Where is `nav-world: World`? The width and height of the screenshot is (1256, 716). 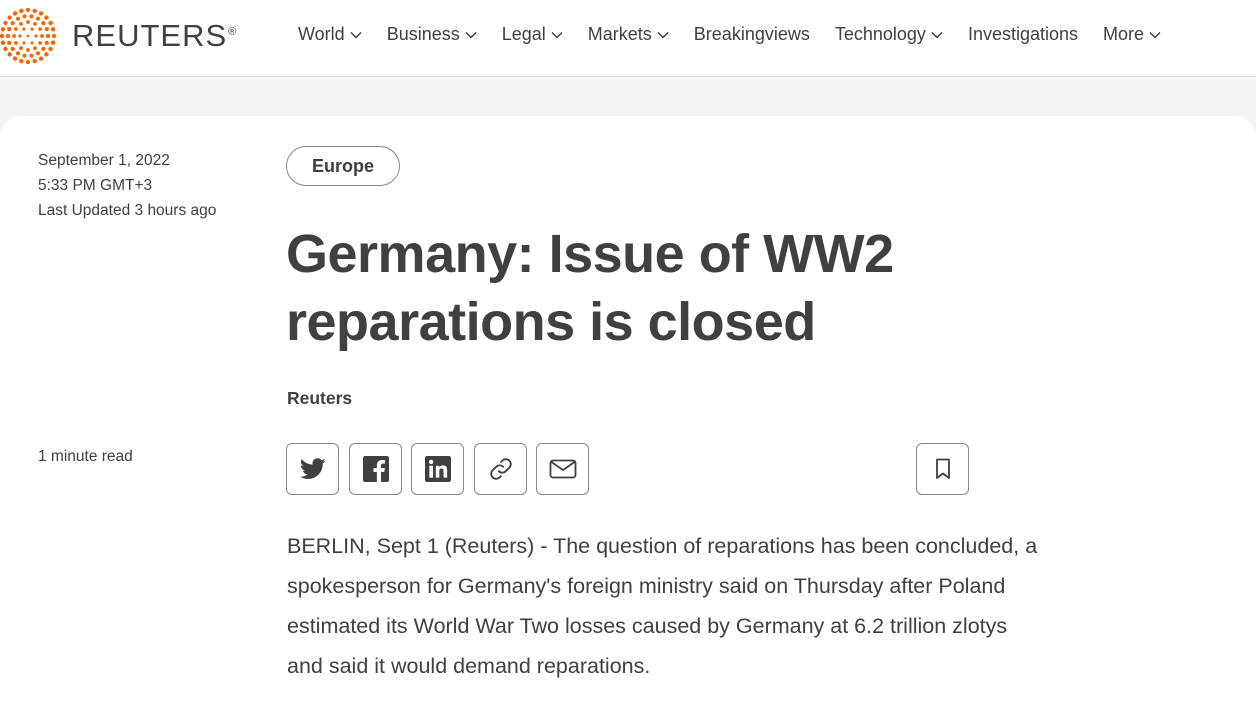
nav-world: World is located at coordinates (330, 34).